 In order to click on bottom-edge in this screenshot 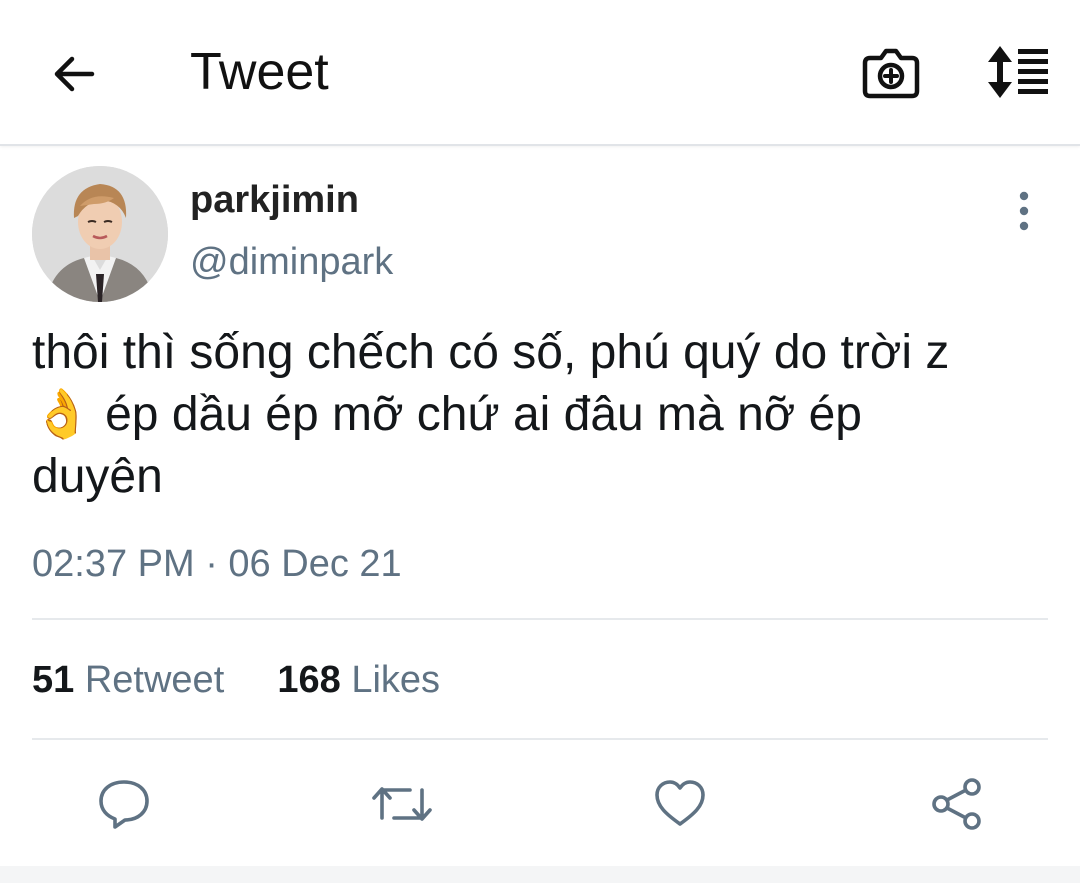, I will do `click(540, 874)`.